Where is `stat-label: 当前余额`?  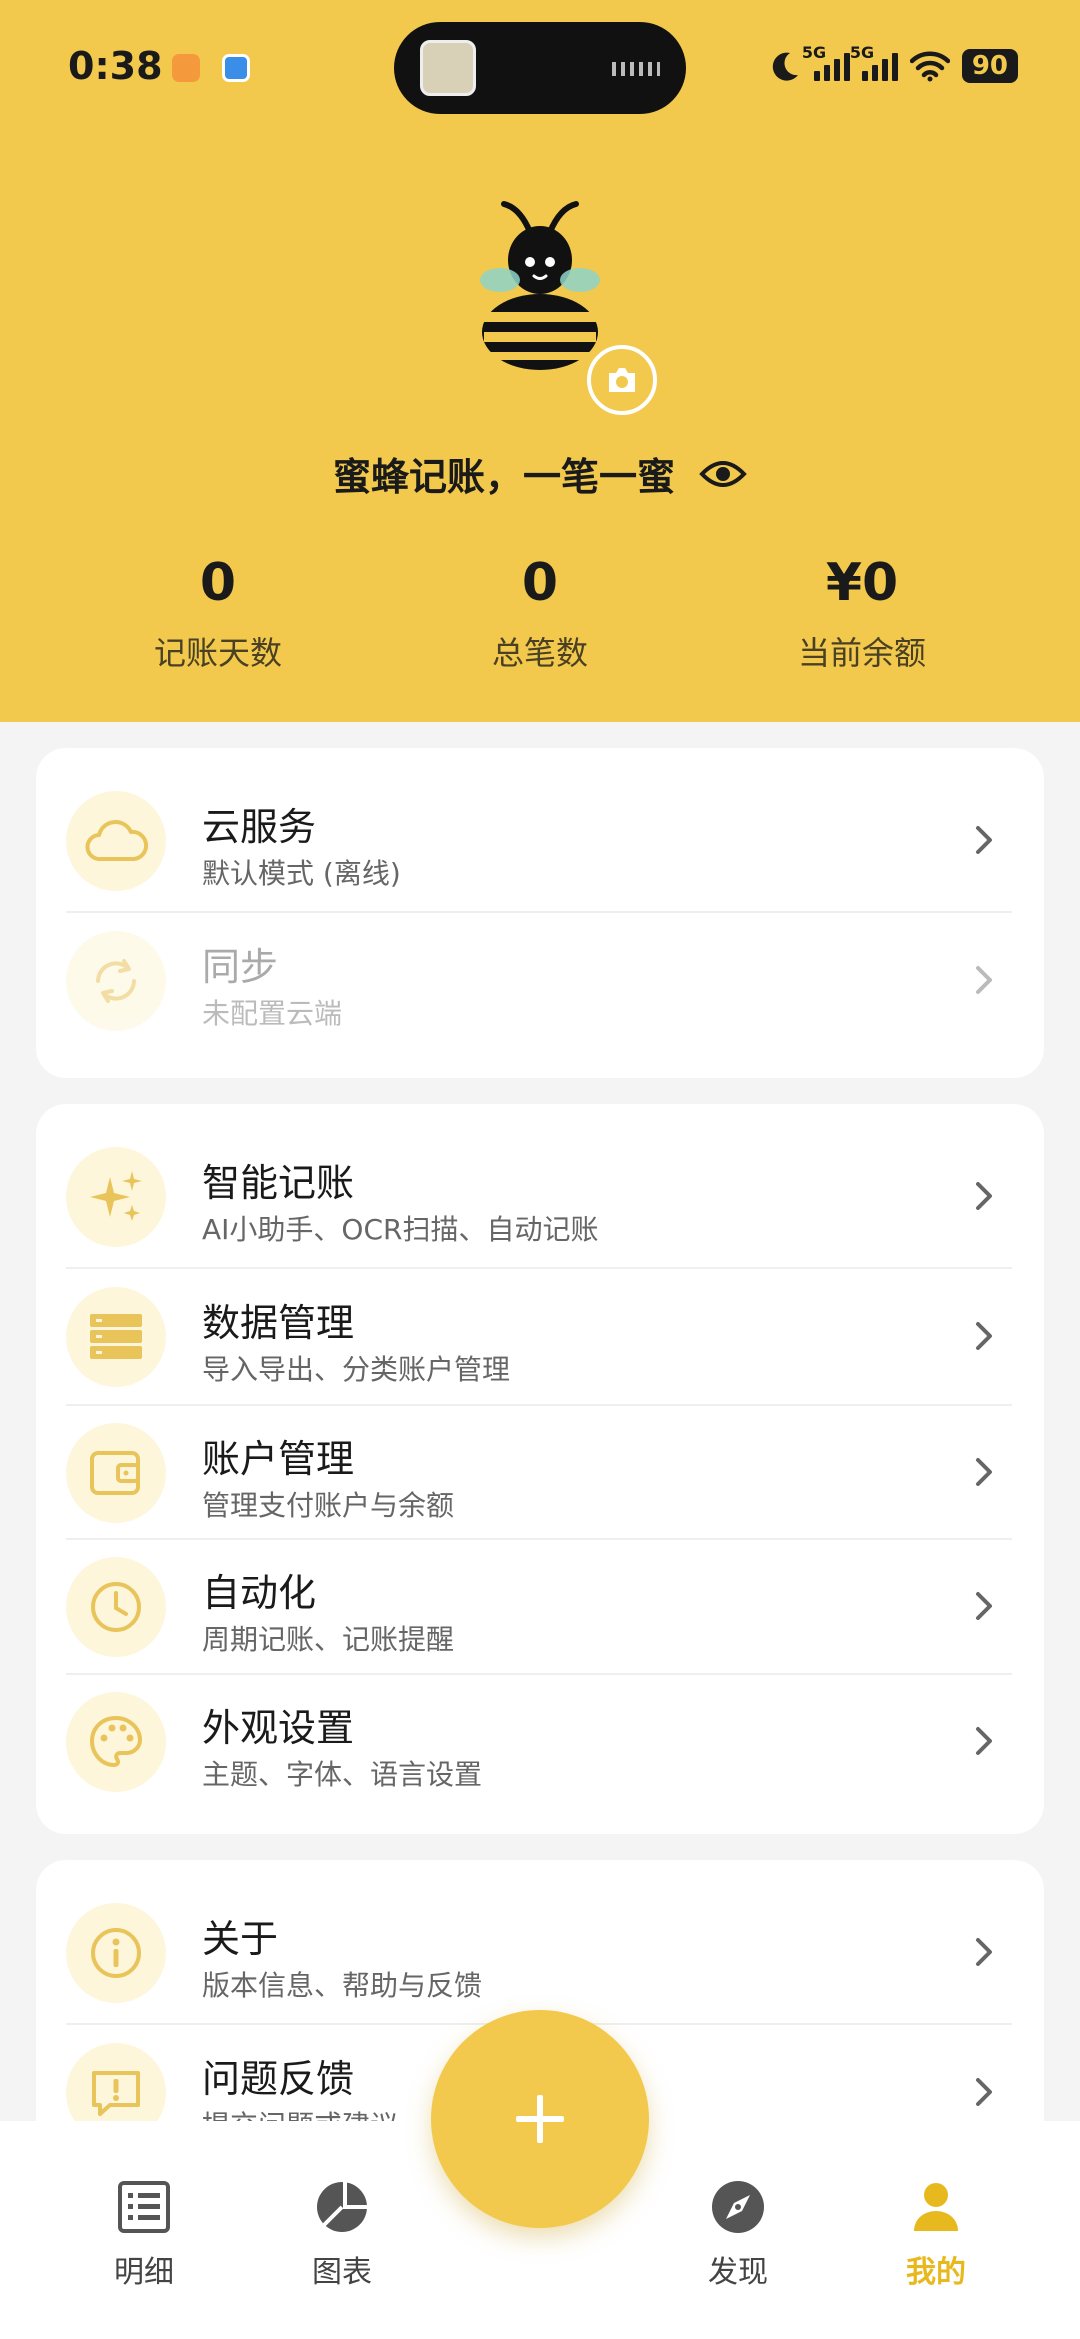 stat-label: 当前余额 is located at coordinates (861, 653).